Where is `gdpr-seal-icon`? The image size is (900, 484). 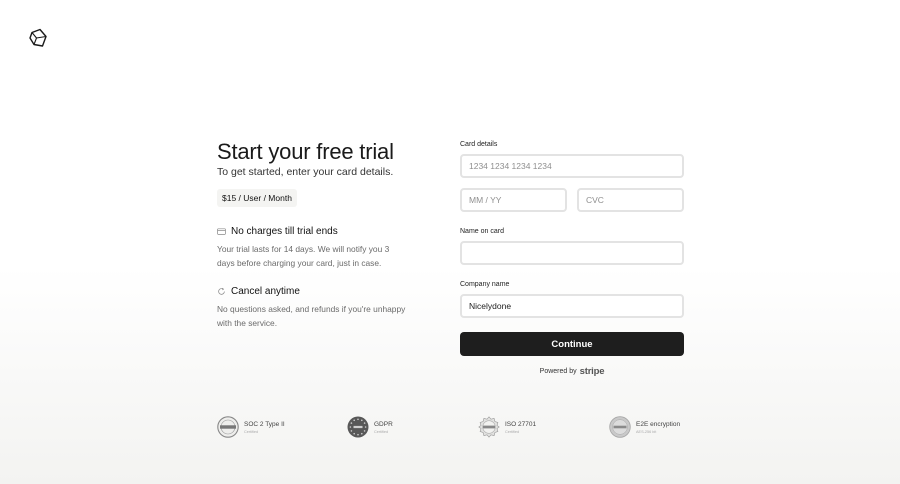
gdpr-seal-icon is located at coordinates (358, 427).